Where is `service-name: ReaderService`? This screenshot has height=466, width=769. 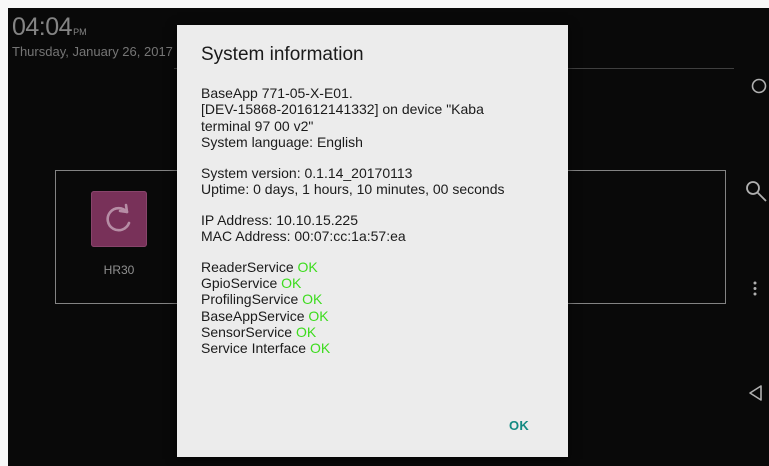
service-name: ReaderService is located at coordinates (247, 266).